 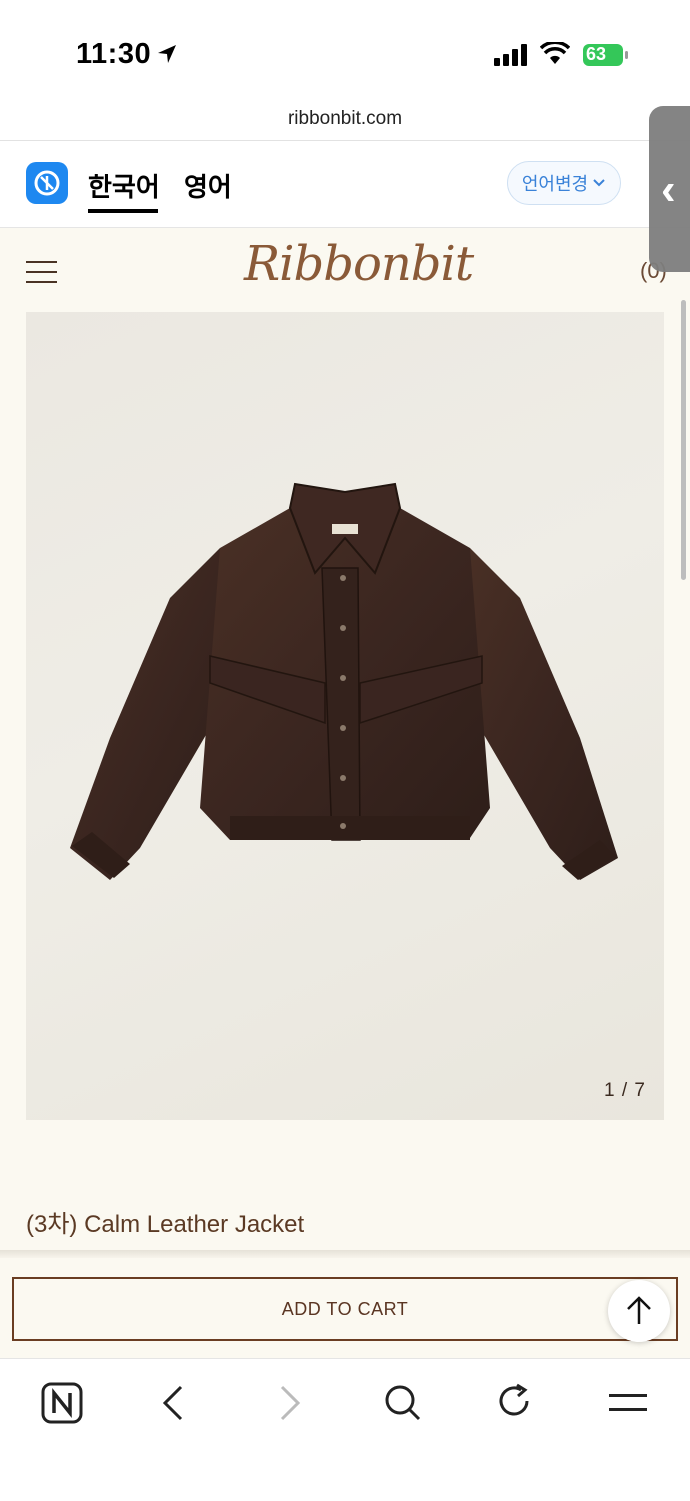 What do you see at coordinates (345, 1429) in the screenshot?
I see `browser-toolbar` at bounding box center [345, 1429].